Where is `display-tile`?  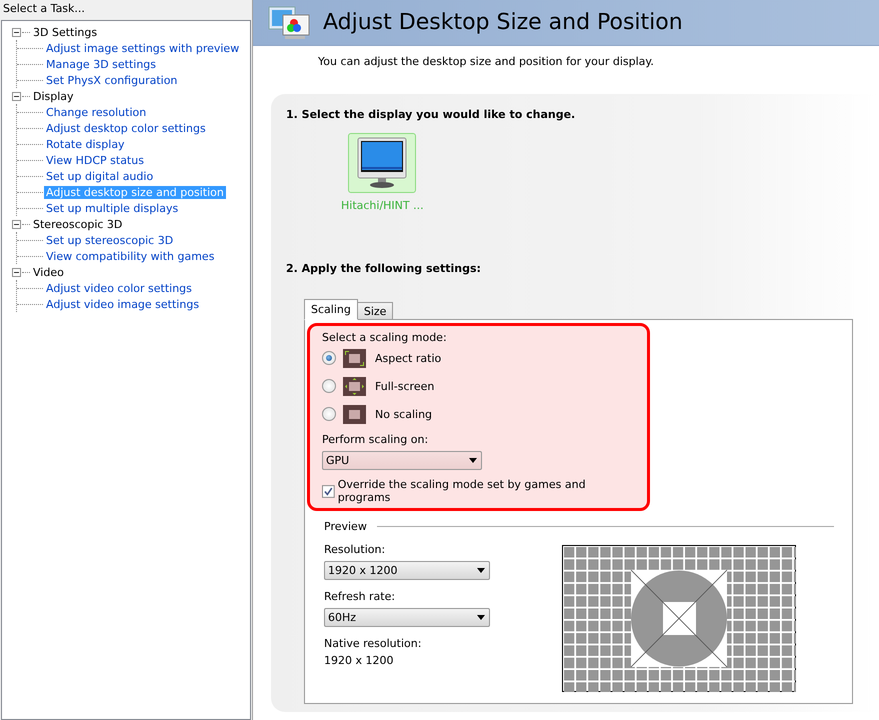
display-tile is located at coordinates (382, 163).